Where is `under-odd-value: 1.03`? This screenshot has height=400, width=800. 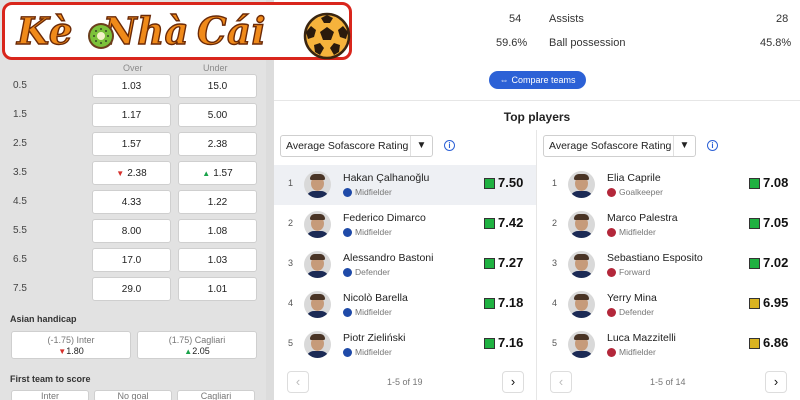 under-odd-value: 1.03 is located at coordinates (217, 260).